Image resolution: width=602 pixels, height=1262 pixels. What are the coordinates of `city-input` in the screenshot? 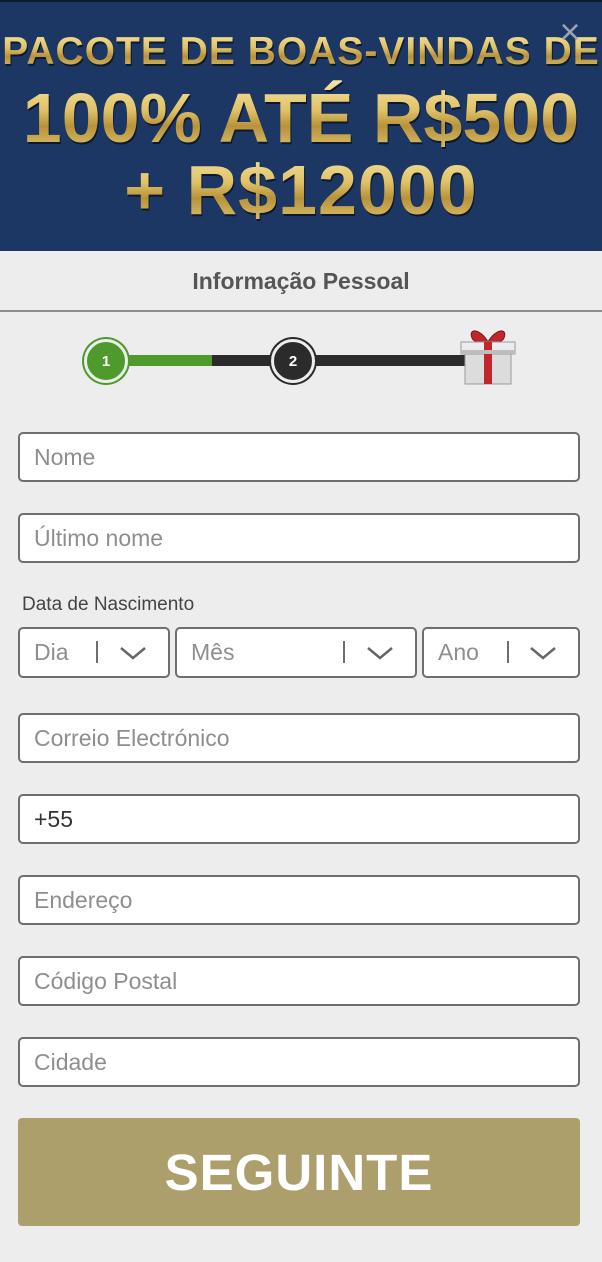 It's located at (299, 1062).